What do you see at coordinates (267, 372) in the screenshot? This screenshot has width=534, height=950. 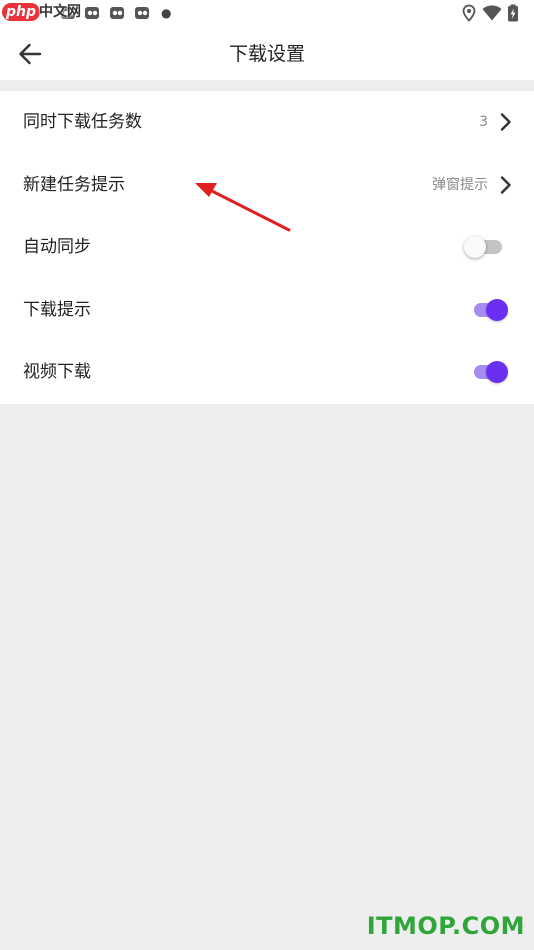 I see `setting-row-video-download: 视频下载` at bounding box center [267, 372].